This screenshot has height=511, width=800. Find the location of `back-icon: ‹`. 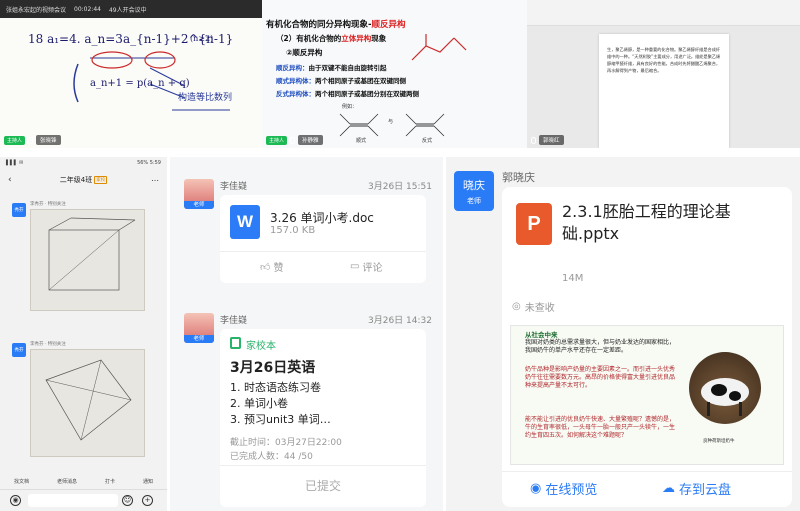

back-icon: ‹ is located at coordinates (10, 180).